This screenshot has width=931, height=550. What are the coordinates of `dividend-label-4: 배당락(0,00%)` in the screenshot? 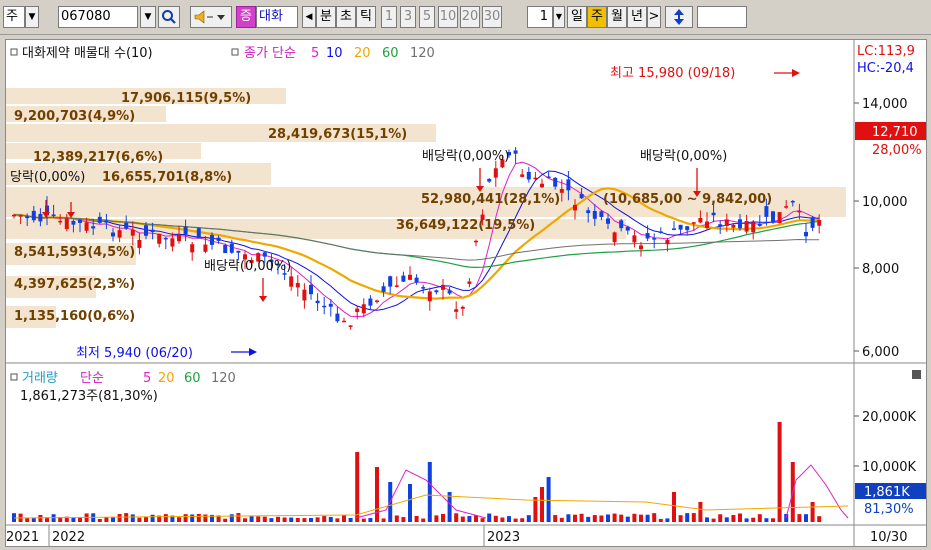 It's located at (247, 266).